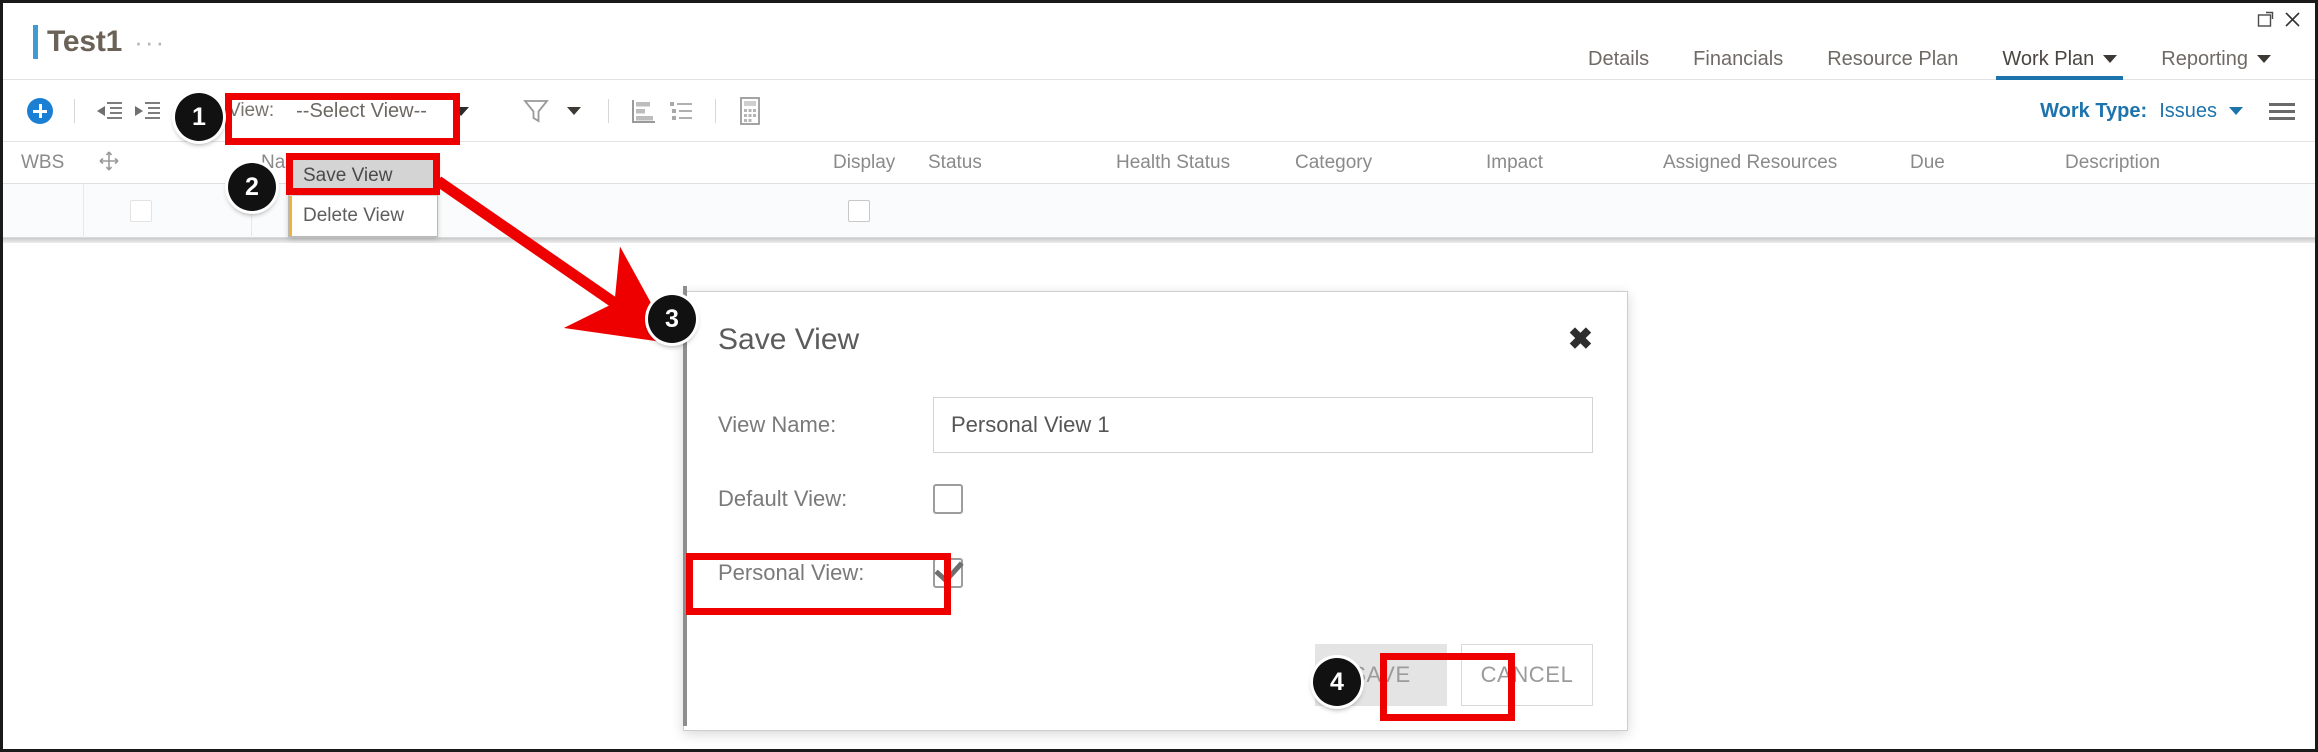 Image resolution: width=2318 pixels, height=752 pixels. I want to click on tab-resource-plan: Resource Plan, so click(1892, 58).